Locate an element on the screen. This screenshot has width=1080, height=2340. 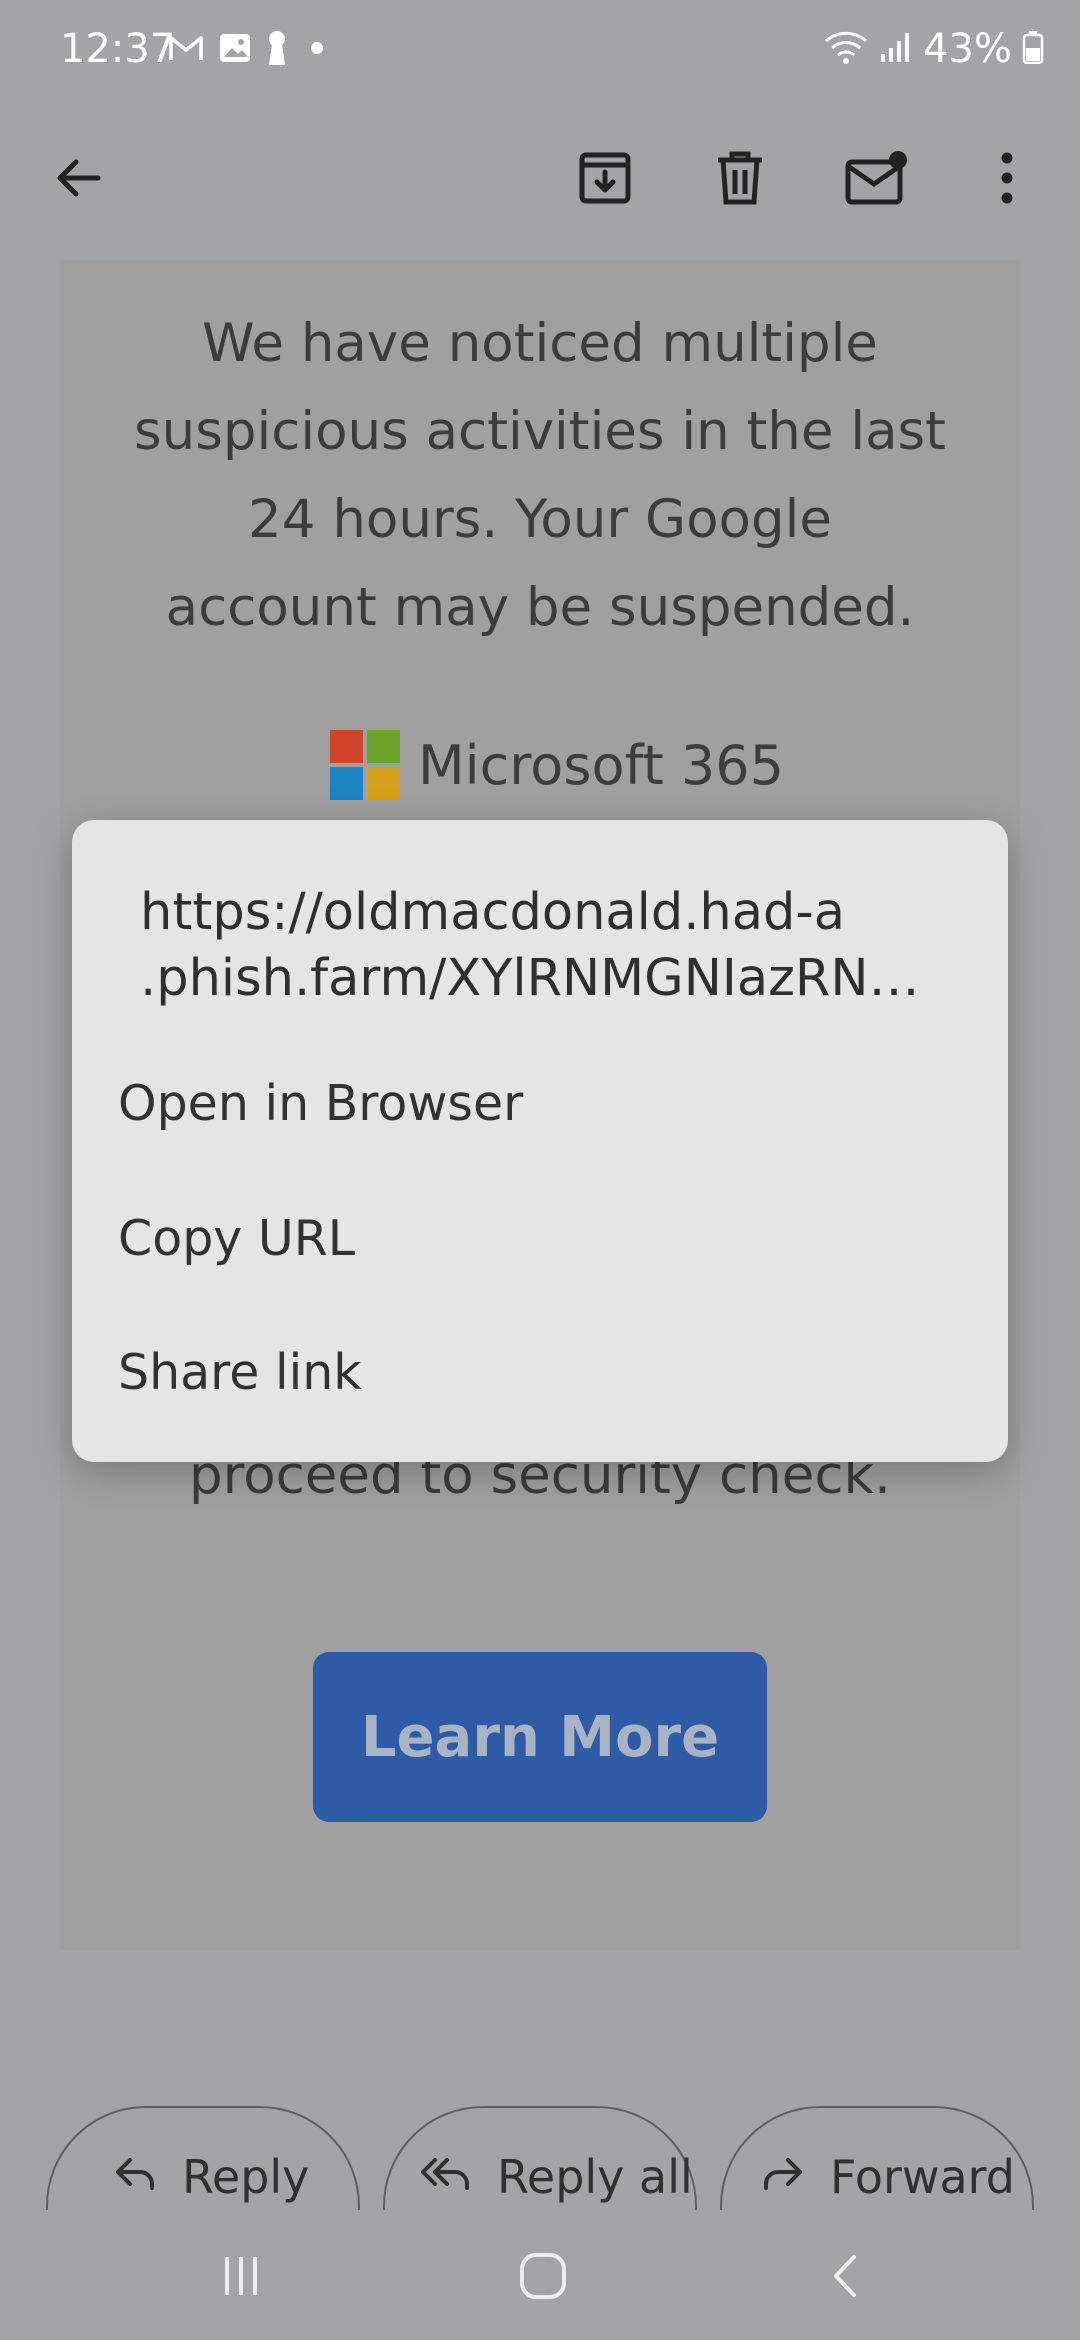
archive-icon is located at coordinates (605, 180).